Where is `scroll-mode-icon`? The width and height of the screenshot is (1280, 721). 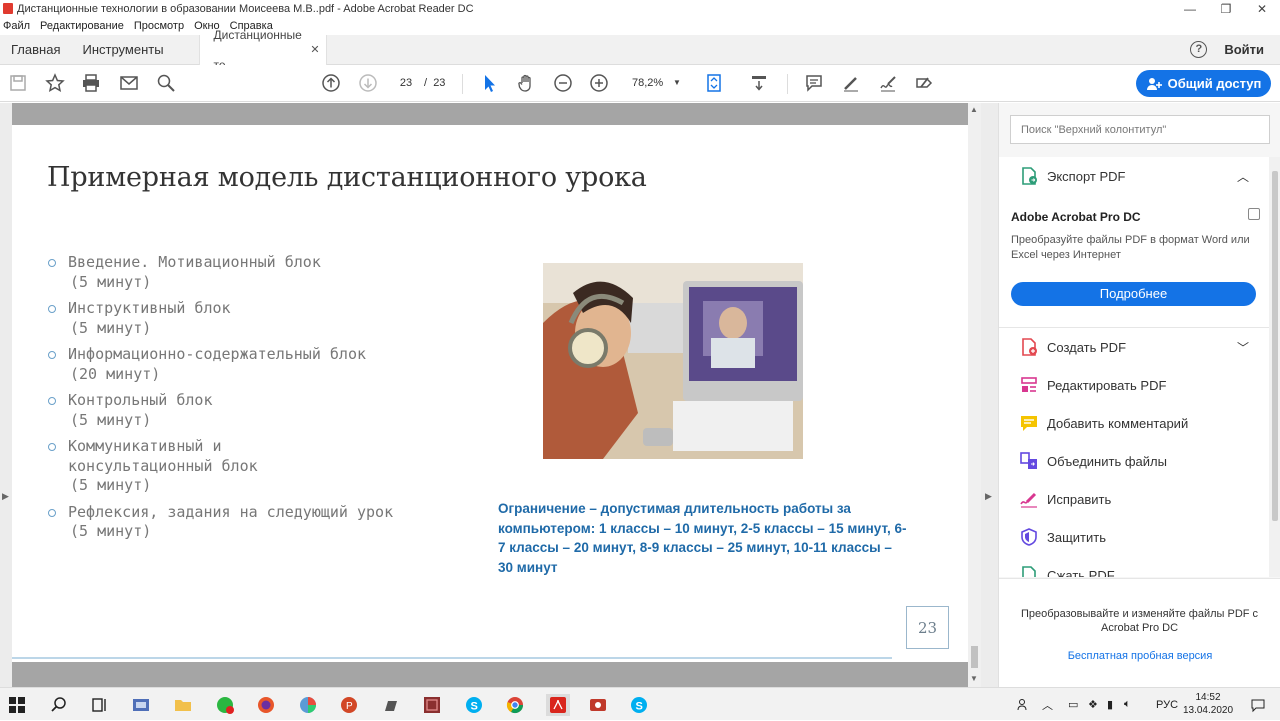
scroll-mode-icon is located at coordinates (759, 83).